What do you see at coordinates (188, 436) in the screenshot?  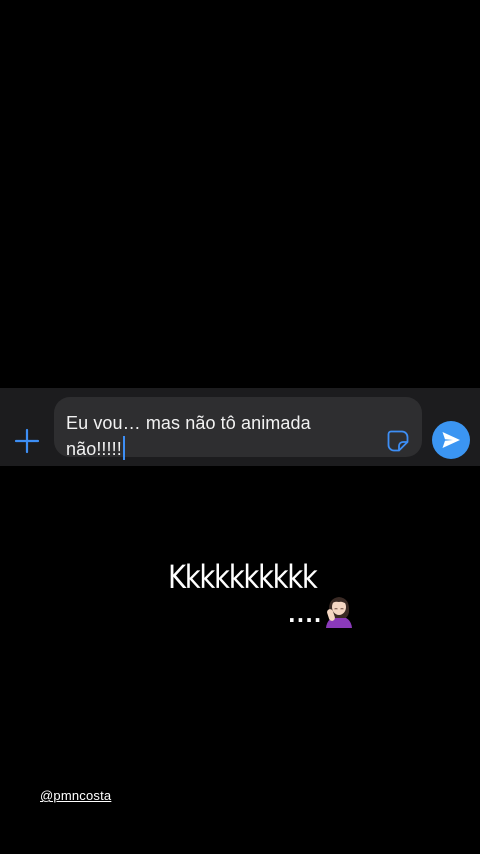 I see `message-input-text: Eu vou… mas não tô animada não!!!!!` at bounding box center [188, 436].